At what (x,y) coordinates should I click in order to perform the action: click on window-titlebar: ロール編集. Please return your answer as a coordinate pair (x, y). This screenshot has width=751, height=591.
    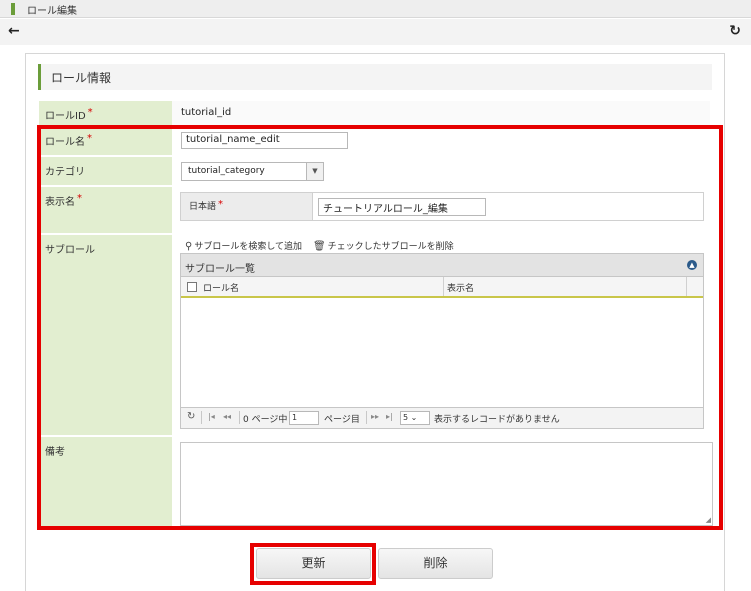
    Looking at the image, I should click on (375, 9).